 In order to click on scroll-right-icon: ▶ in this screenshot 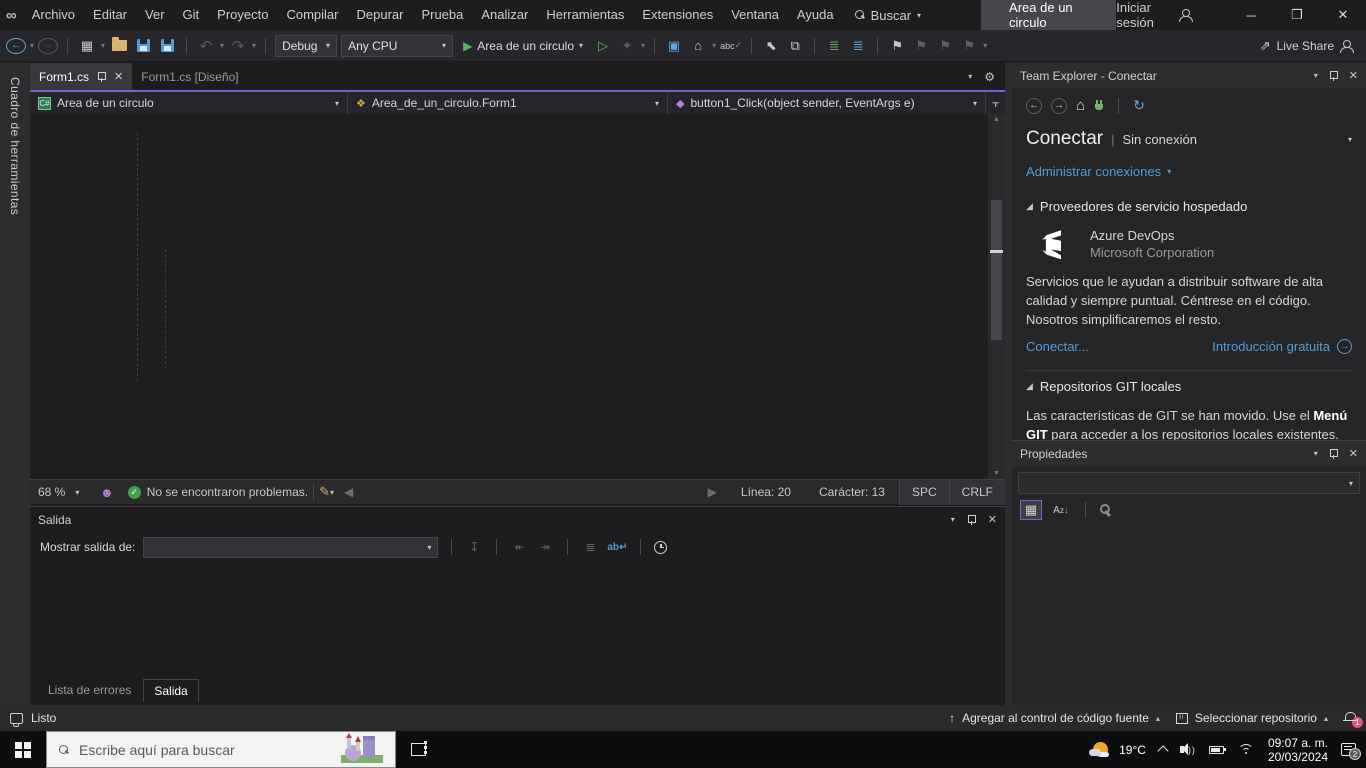, I will do `click(712, 492)`.